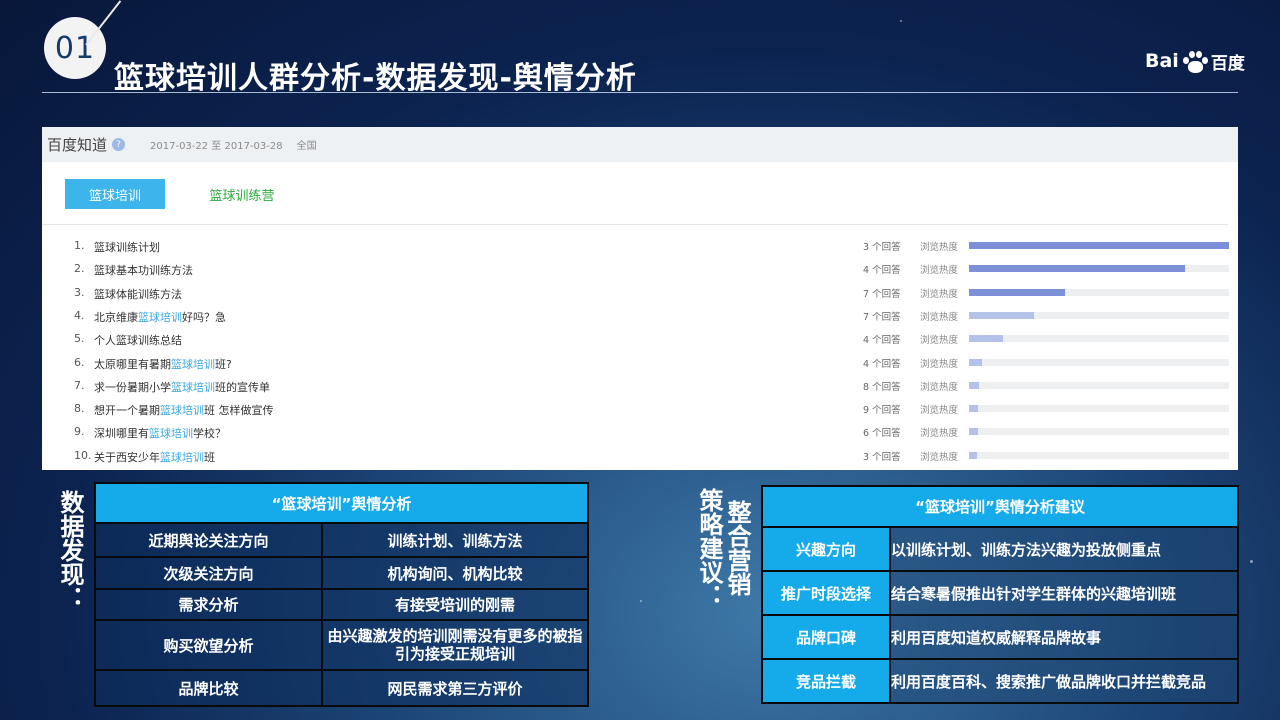 This screenshot has height=720, width=1280. I want to click on question-row: 7. 求一份暑期小学篮球培训班的宣传单 8 个回答 浏览热度, so click(640, 390).